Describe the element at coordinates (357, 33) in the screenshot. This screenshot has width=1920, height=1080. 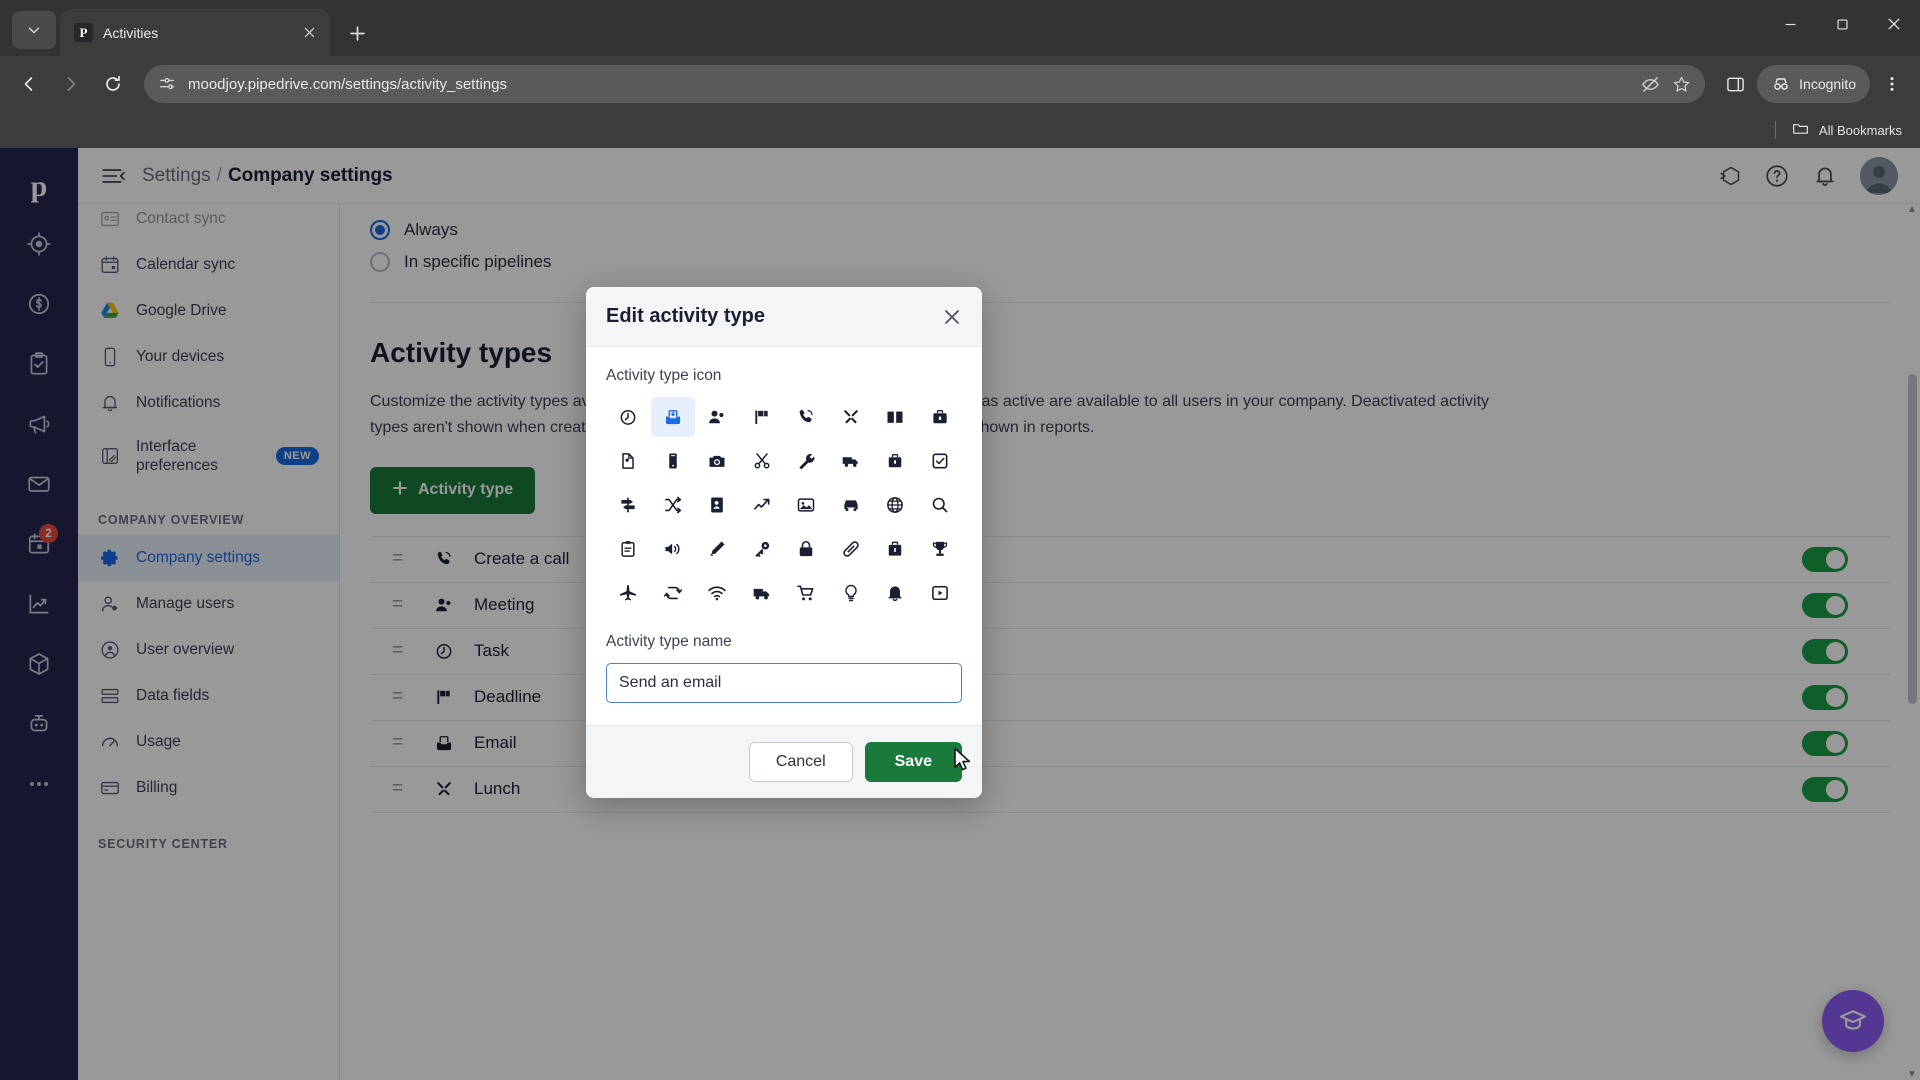
I see `new-tab-button` at that location.